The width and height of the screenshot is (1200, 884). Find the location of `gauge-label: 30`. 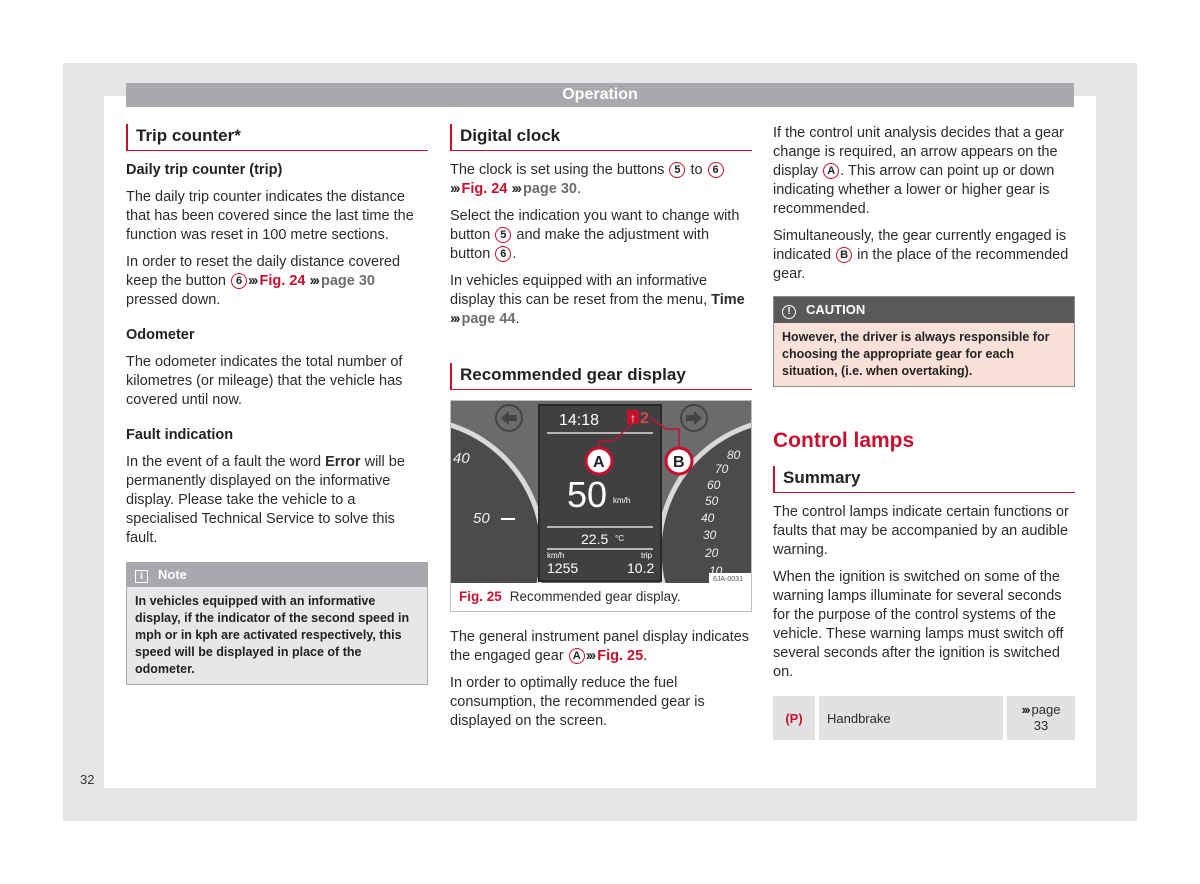

gauge-label: 30 is located at coordinates (710, 535).